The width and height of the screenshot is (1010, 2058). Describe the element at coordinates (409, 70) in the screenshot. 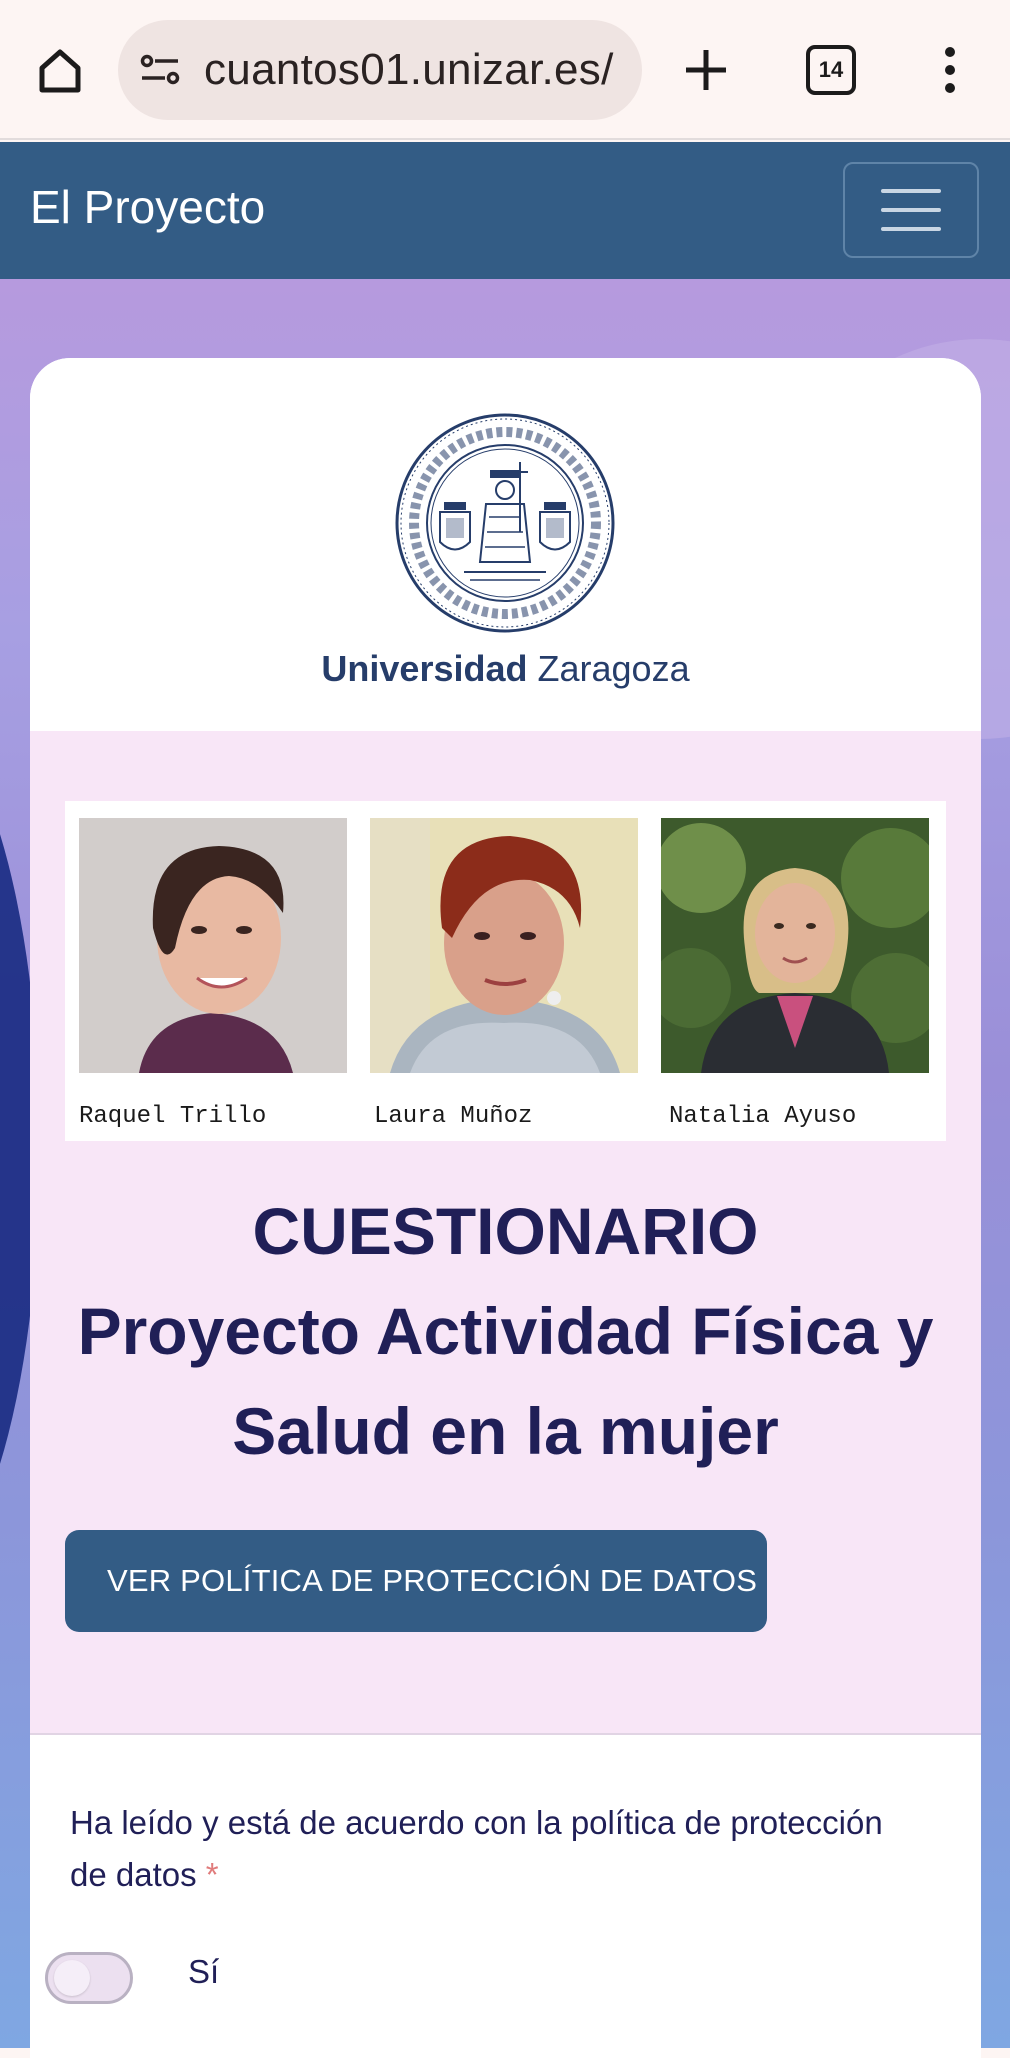

I see `url-text: cuantos01.unizar.es/` at that location.